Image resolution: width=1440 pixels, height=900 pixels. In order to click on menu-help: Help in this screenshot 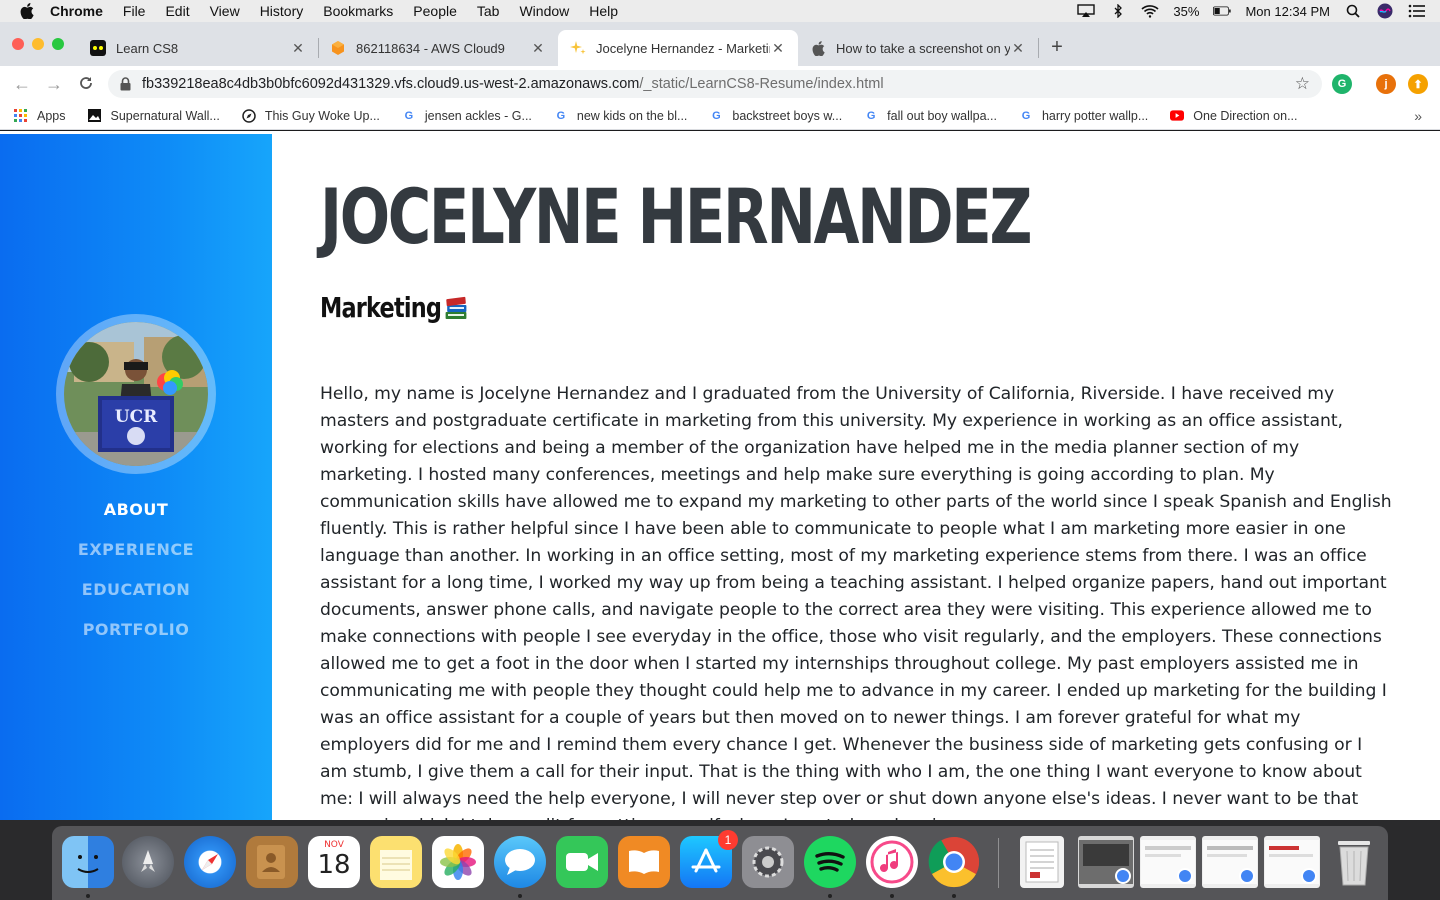, I will do `click(603, 11)`.